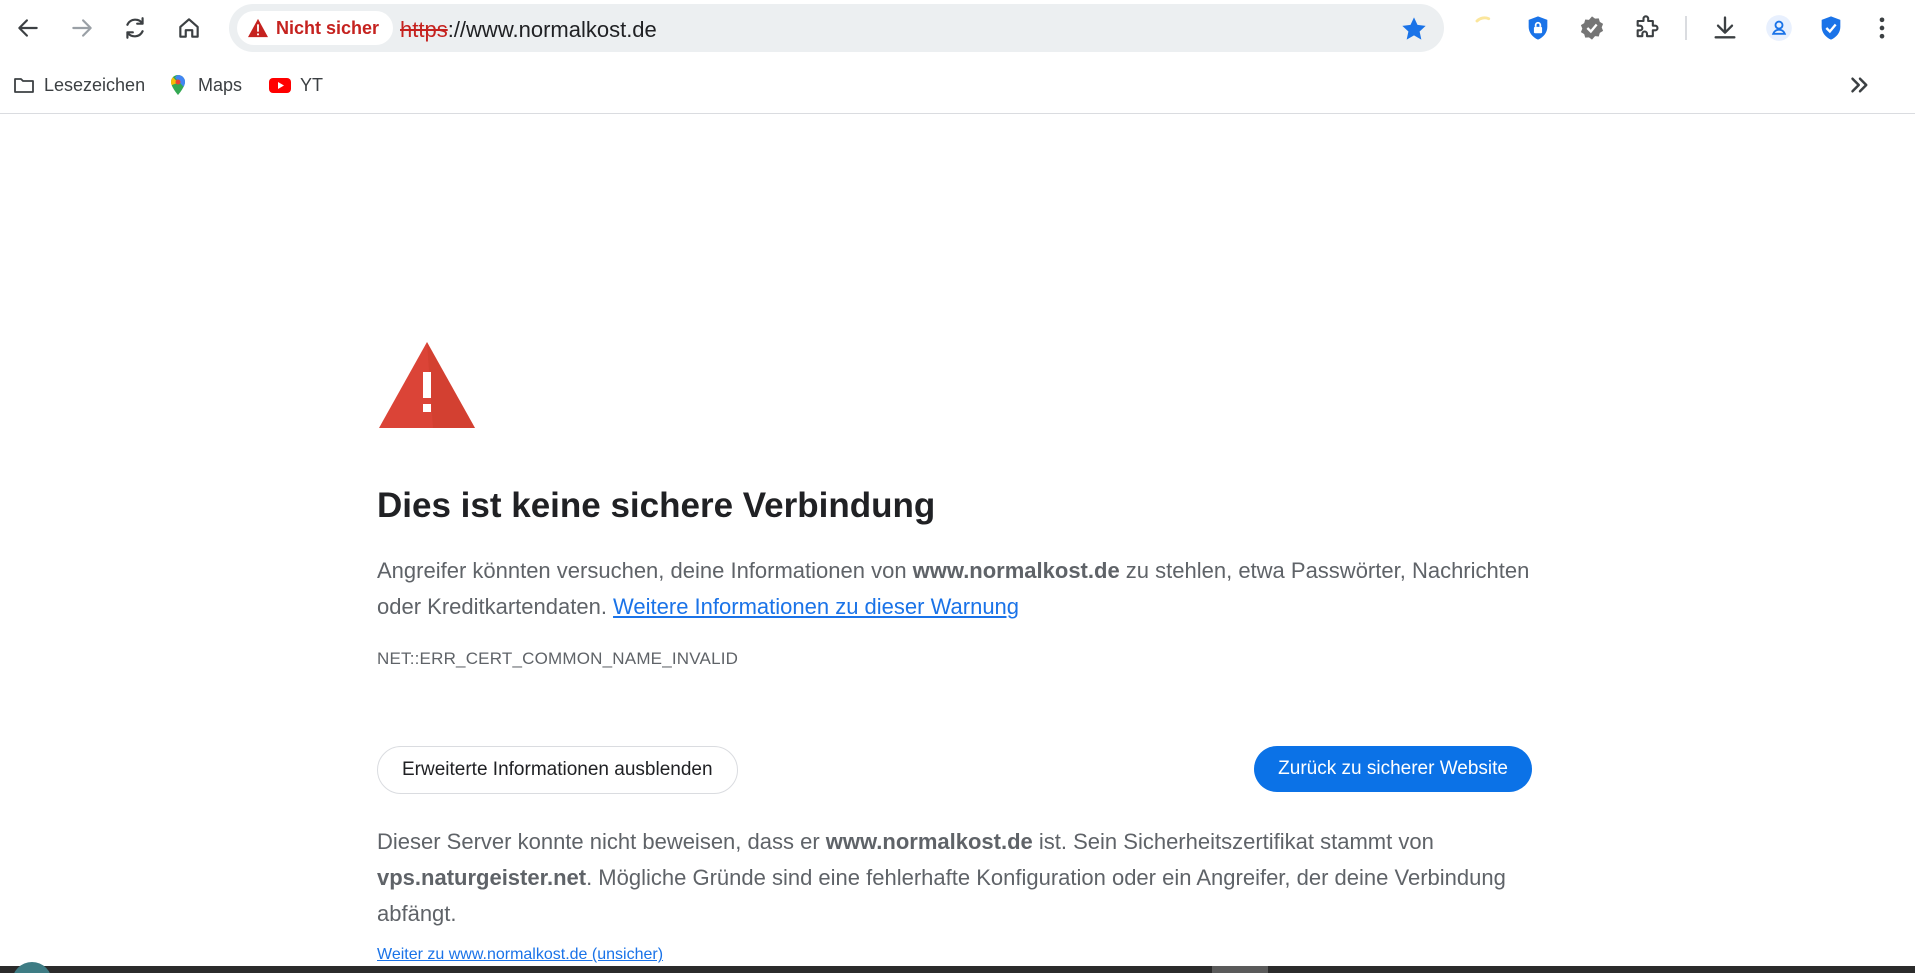  I want to click on extension-security-shield, so click(1831, 28).